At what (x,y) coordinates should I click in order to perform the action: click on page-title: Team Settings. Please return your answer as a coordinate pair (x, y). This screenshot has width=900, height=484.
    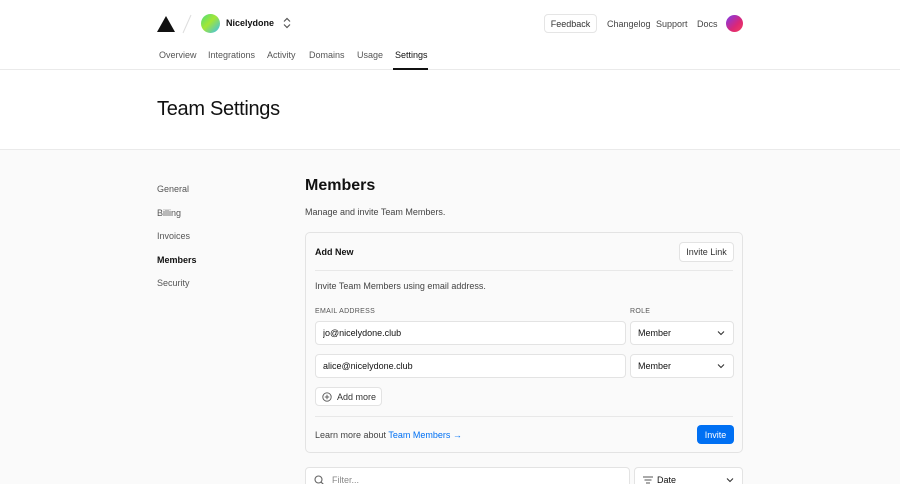
    Looking at the image, I should click on (218, 109).